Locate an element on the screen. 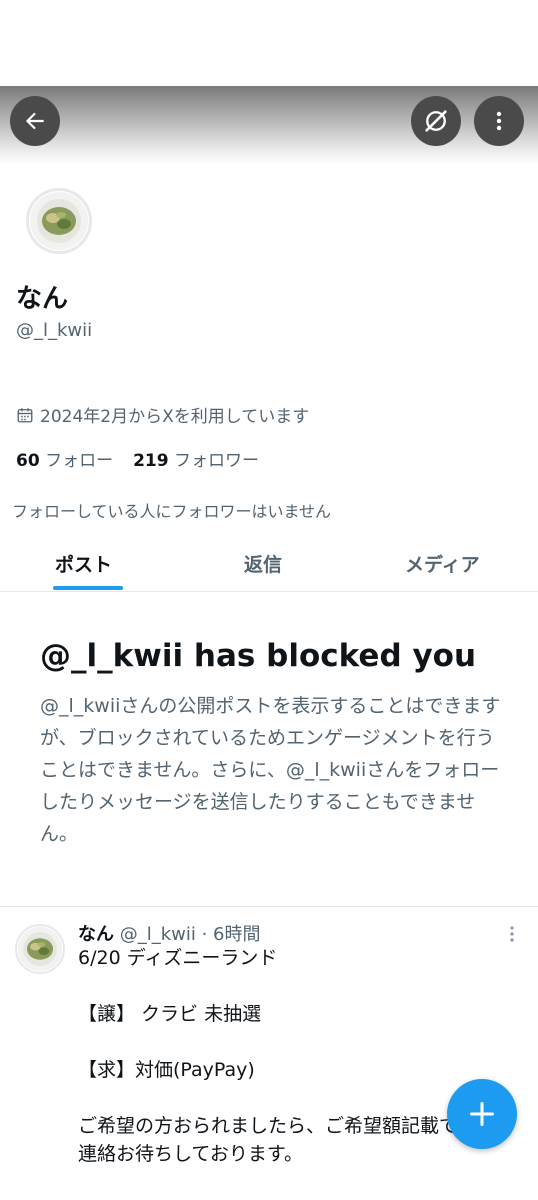 This screenshot has height=1200, width=538. more-options-button is located at coordinates (499, 121).